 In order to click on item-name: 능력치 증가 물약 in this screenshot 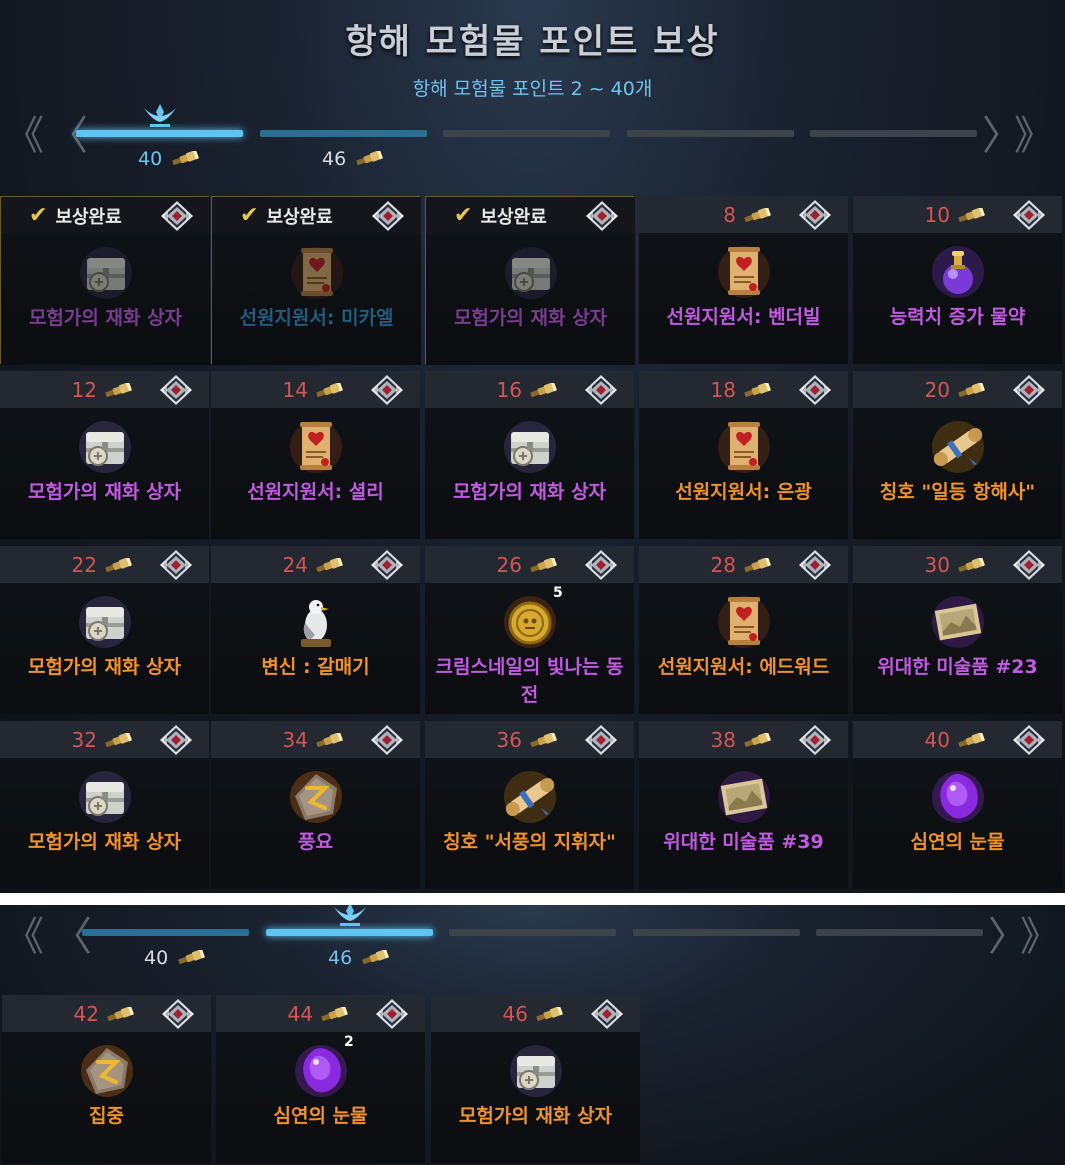, I will do `click(957, 317)`.